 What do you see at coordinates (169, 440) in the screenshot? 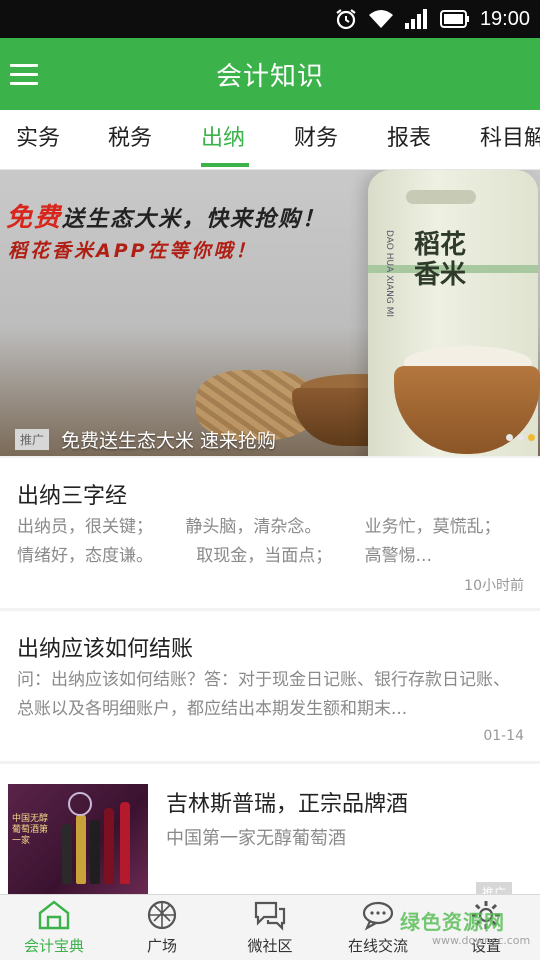
I see `banner-caption-text: 免费送生态大米 速来抢购` at bounding box center [169, 440].